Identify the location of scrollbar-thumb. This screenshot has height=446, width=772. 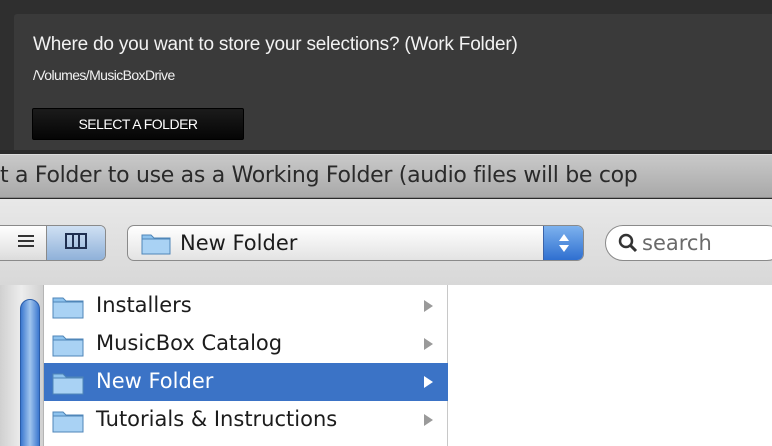
(30, 372).